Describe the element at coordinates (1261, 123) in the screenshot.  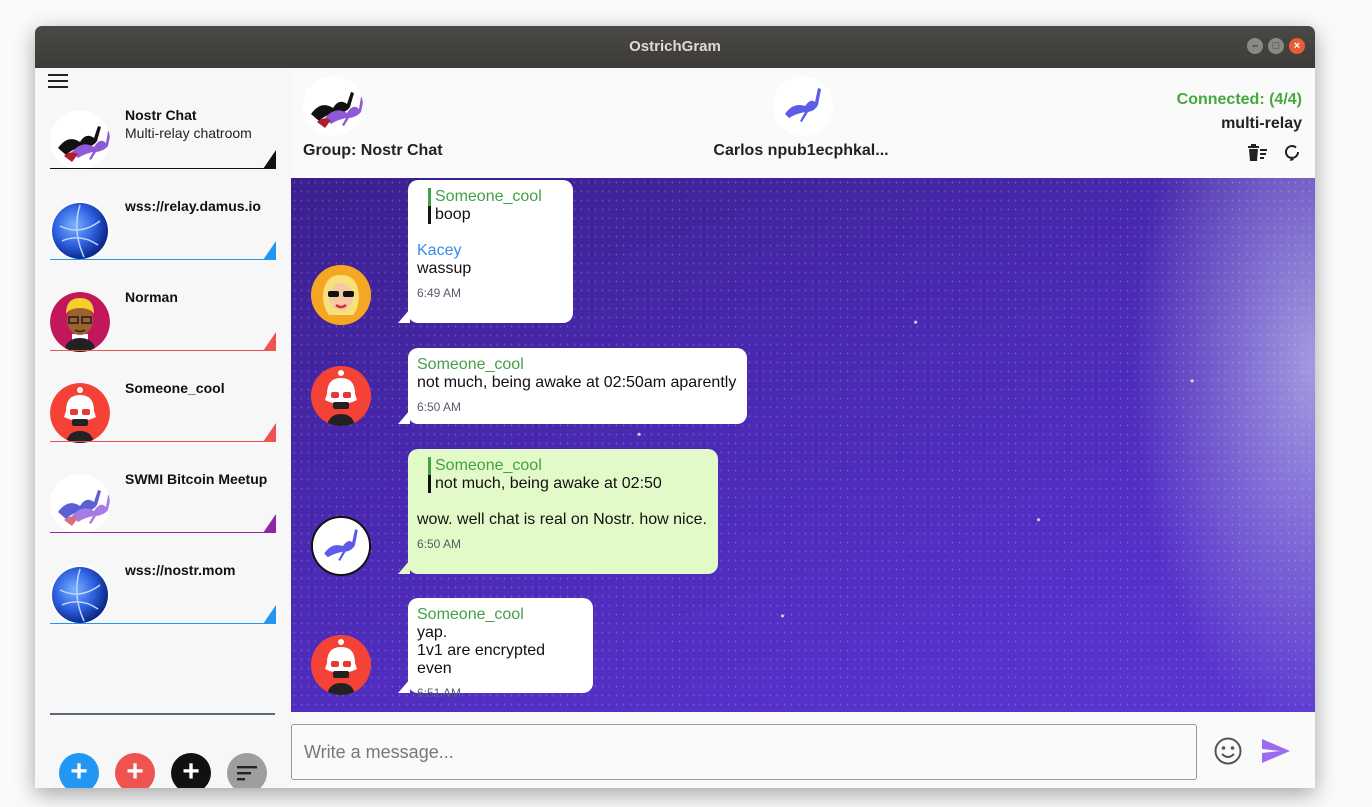
I see `relay-mode: multi-relay` at that location.